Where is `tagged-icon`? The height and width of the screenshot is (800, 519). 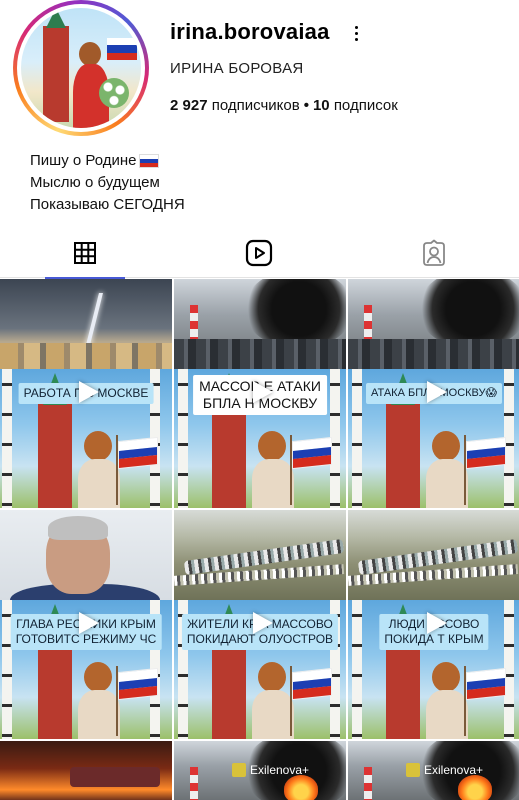 tagged-icon is located at coordinates (434, 252).